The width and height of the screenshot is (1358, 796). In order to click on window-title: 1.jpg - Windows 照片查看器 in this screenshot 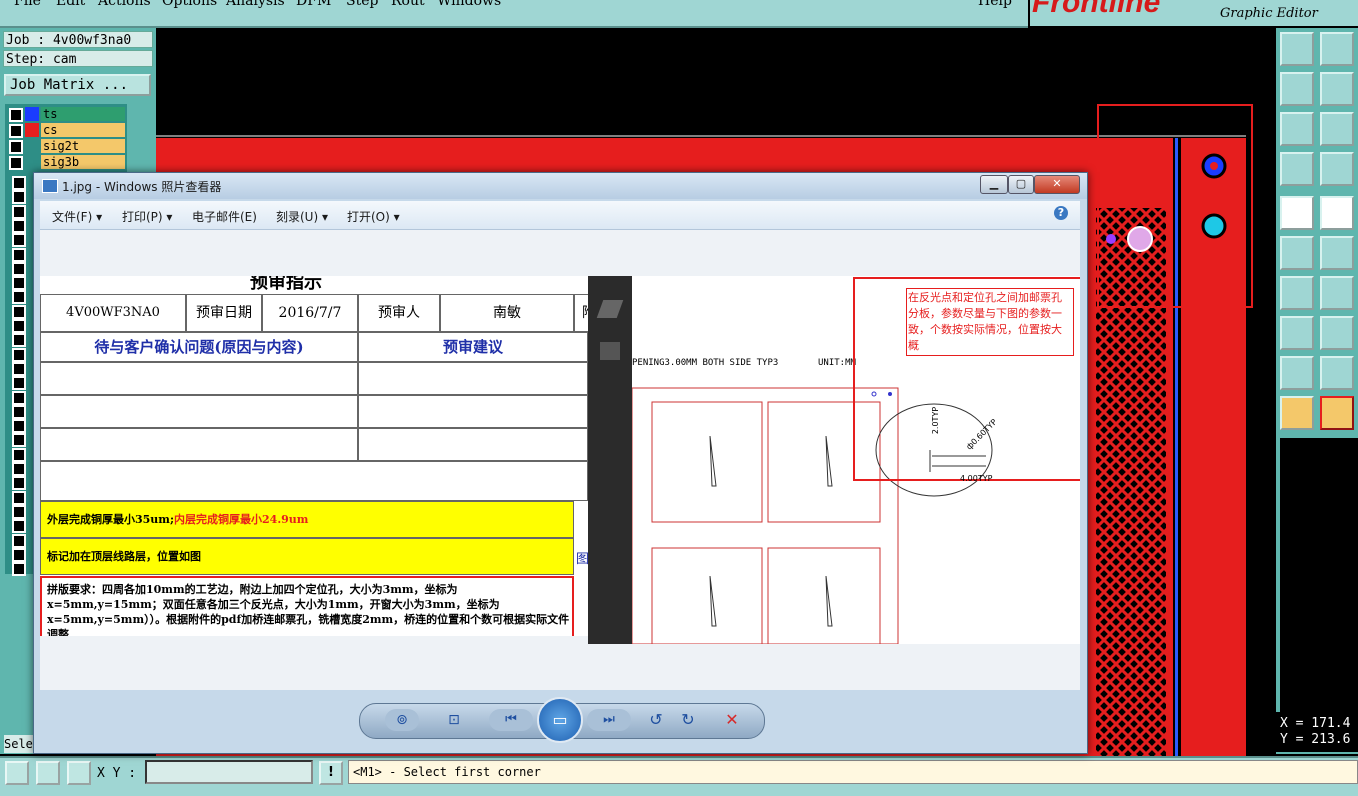, I will do `click(142, 187)`.